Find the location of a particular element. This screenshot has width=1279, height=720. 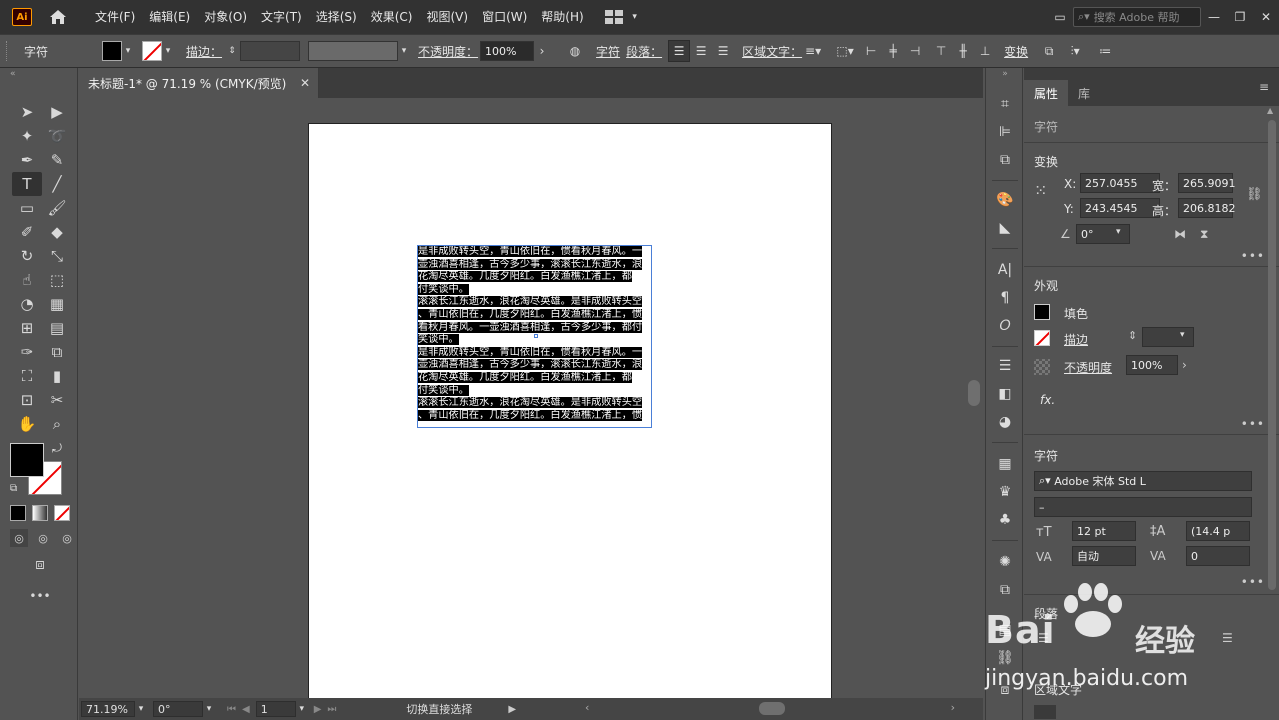

pen-tool-icon: ✒ is located at coordinates (27, 160).